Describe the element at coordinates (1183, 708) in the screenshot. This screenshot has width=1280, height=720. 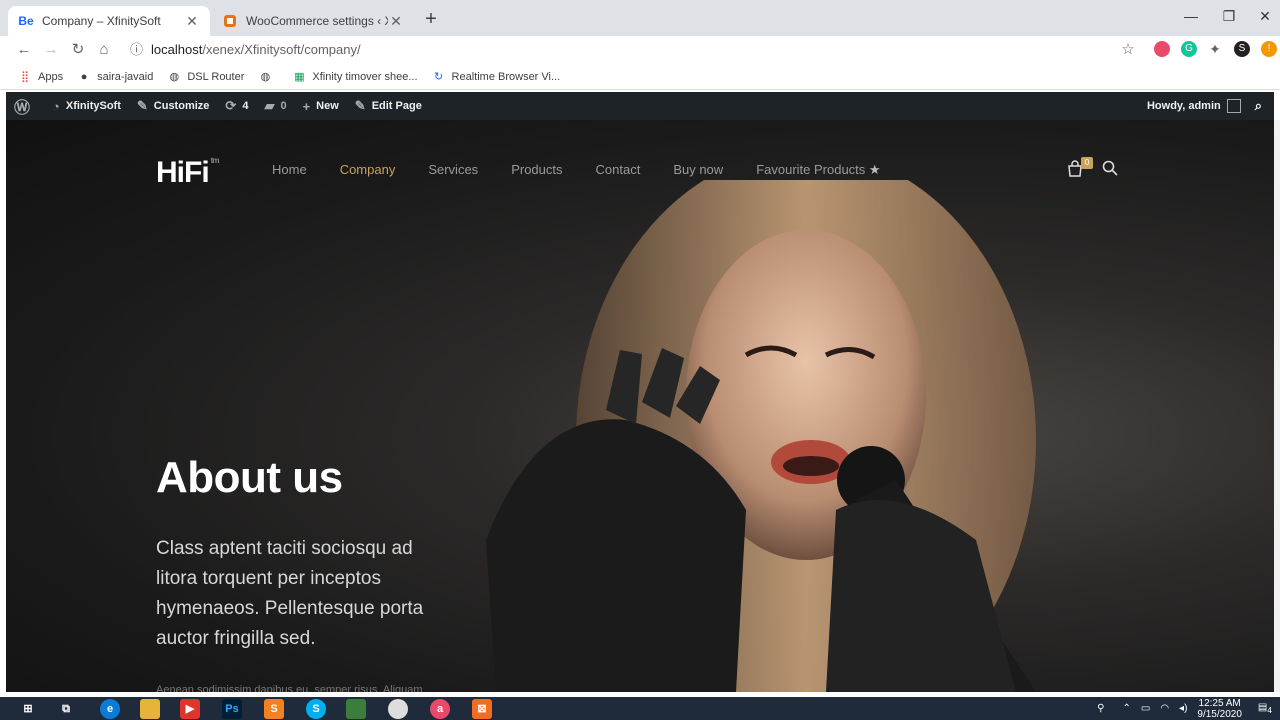
I see `volume-icon: ◂)` at that location.